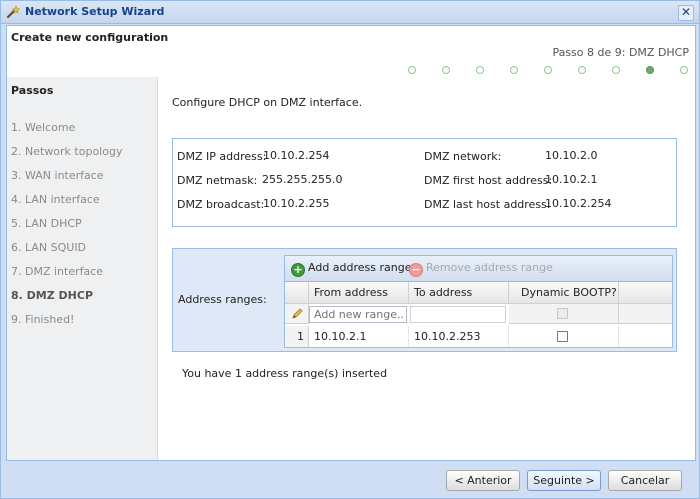 The image size is (700, 499). I want to click on editor-row-marker, so click(297, 314).